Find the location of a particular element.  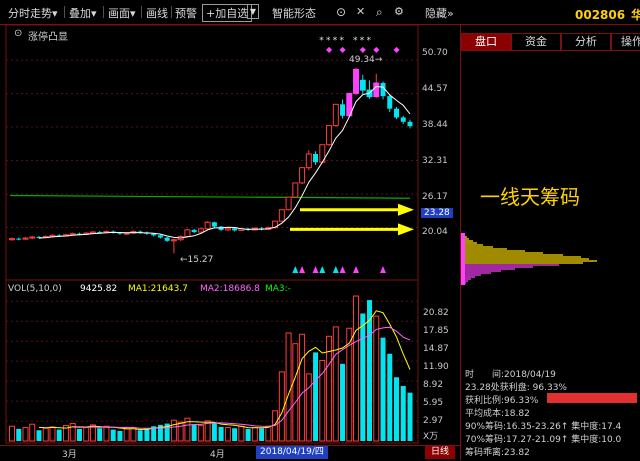

date-axis: 3月 4月 2018/04/19/四 is located at coordinates (230, 453).